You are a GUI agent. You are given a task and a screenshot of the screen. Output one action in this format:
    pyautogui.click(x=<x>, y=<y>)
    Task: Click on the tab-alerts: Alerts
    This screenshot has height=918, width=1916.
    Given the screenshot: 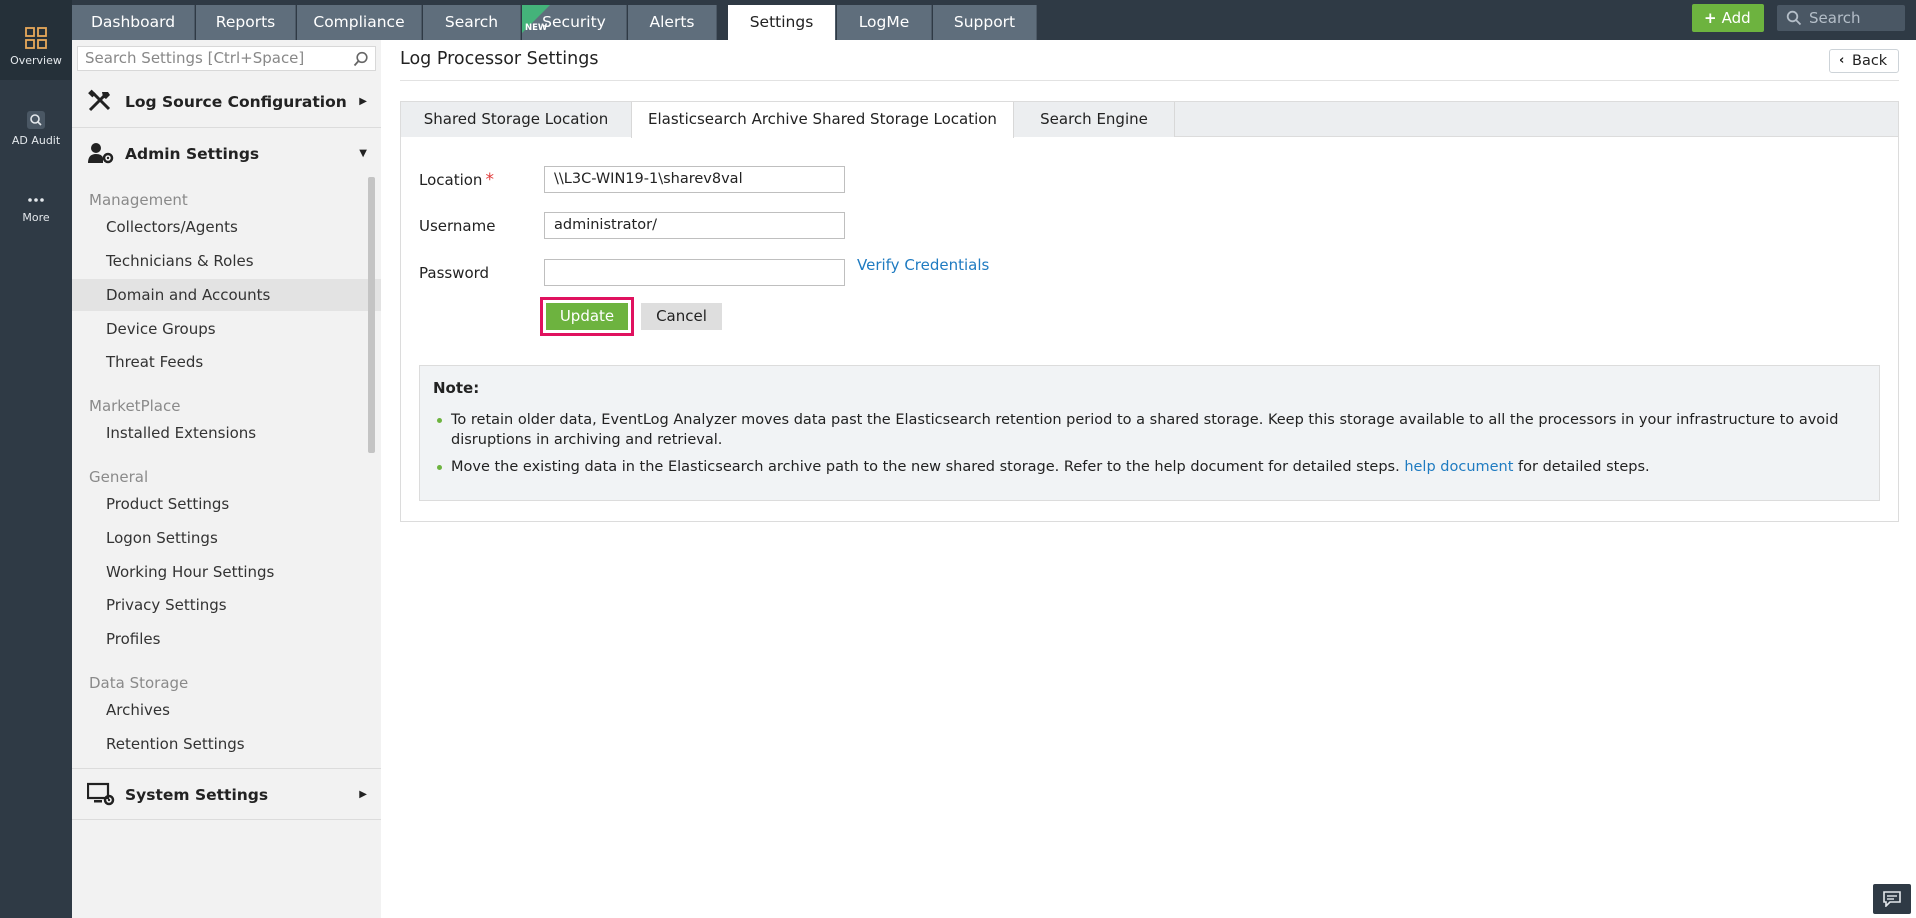 What is the action you would take?
    pyautogui.click(x=672, y=22)
    